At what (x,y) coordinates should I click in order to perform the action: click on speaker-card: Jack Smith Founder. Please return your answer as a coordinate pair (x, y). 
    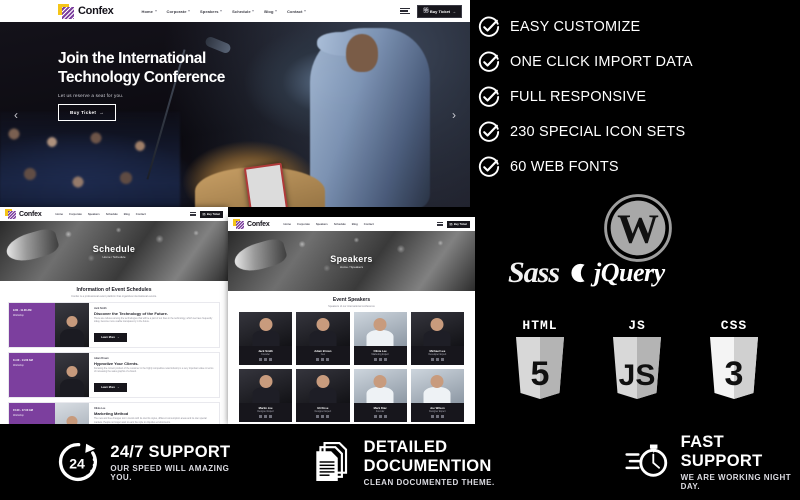
    Looking at the image, I should click on (266, 338).